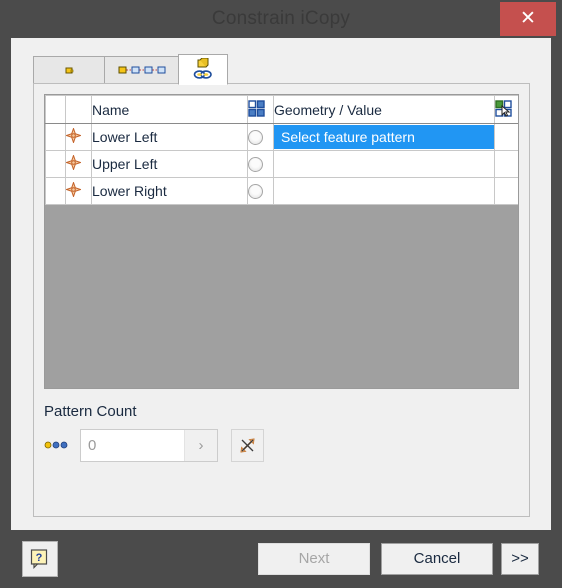 This screenshot has width=562, height=588. Describe the element at coordinates (506, 109) in the screenshot. I see `pattern-pick-grid-icon` at that location.